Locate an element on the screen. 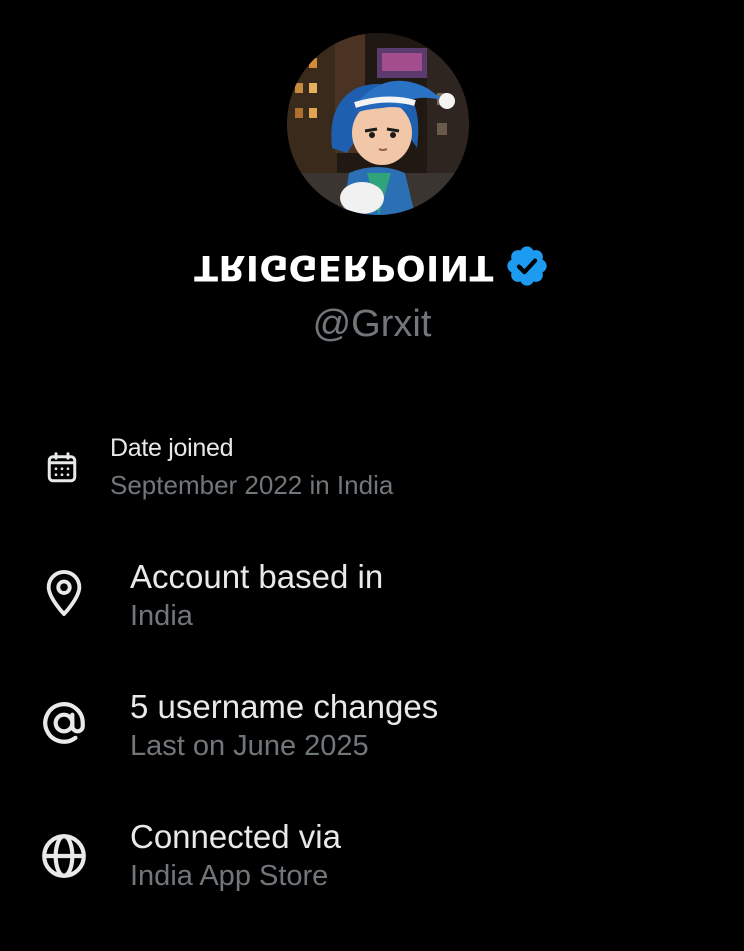 Image resolution: width=744 pixels, height=951 pixels. profile-avatar is located at coordinates (378, 124).